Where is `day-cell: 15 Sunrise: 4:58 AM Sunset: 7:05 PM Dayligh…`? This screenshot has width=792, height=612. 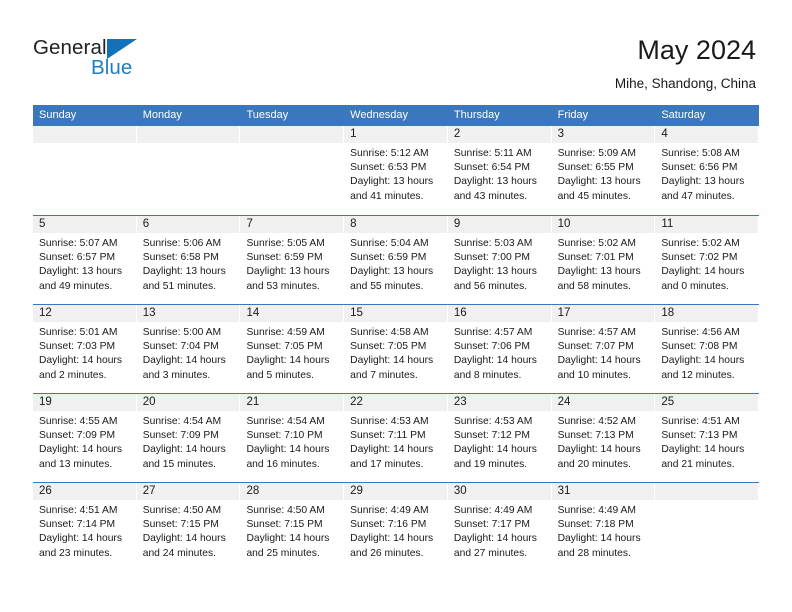
day-cell: 15 Sunrise: 4:58 AM Sunset: 7:05 PM Dayligh… is located at coordinates (396, 349).